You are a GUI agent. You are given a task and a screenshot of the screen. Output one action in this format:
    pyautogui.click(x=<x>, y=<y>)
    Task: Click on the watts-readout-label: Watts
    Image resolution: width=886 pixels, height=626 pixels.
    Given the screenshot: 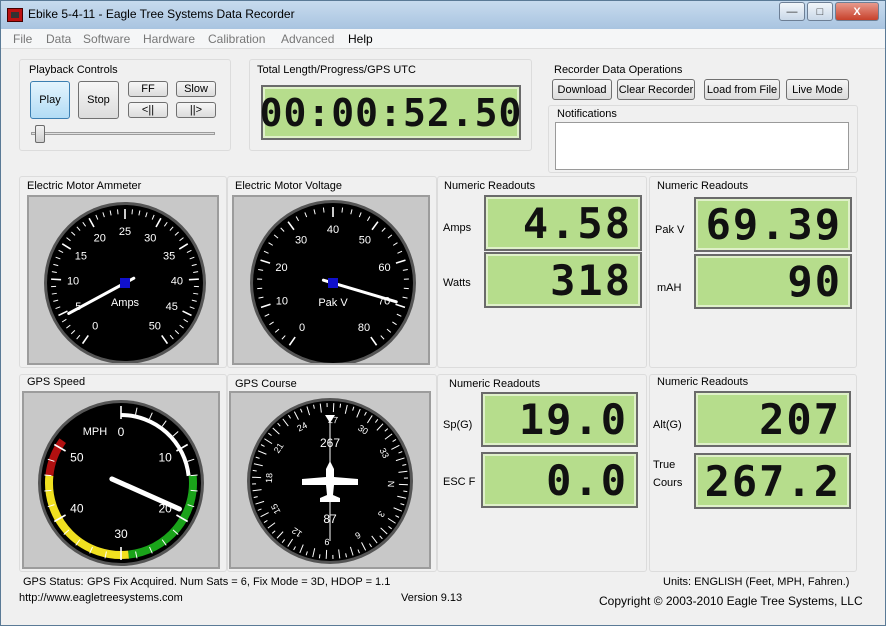 What is the action you would take?
    pyautogui.click(x=457, y=283)
    